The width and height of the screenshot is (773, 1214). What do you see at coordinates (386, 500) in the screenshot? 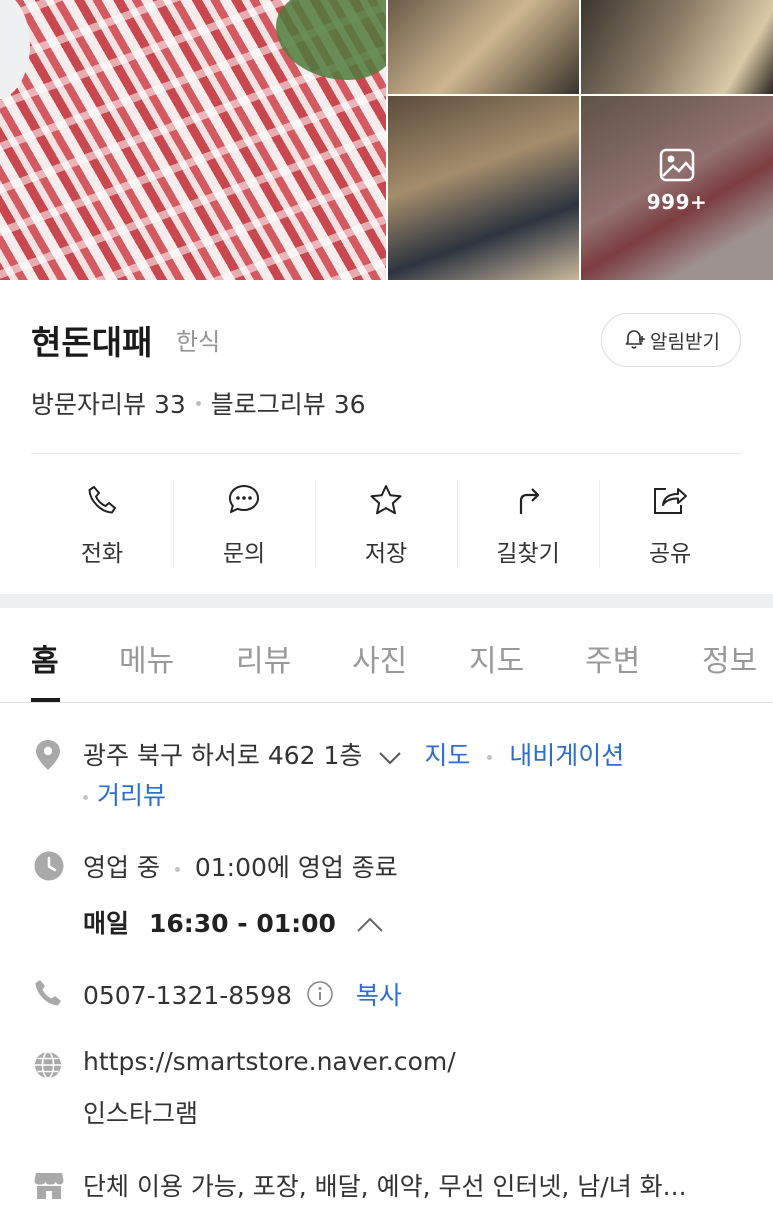
I see `star-icon` at bounding box center [386, 500].